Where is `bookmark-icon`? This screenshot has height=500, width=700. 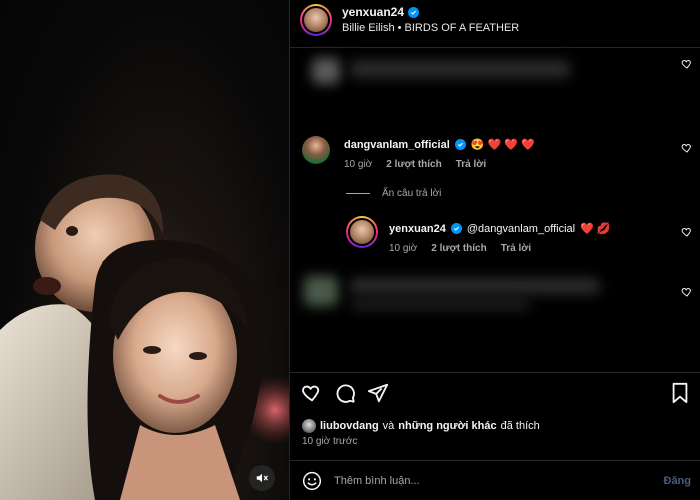 bookmark-icon is located at coordinates (680, 393).